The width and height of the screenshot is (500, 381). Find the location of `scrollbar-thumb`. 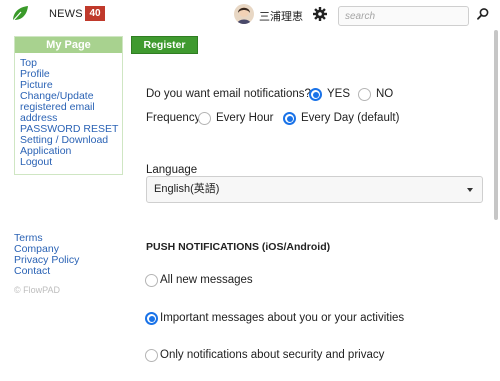

scrollbar-thumb is located at coordinates (496, 125).